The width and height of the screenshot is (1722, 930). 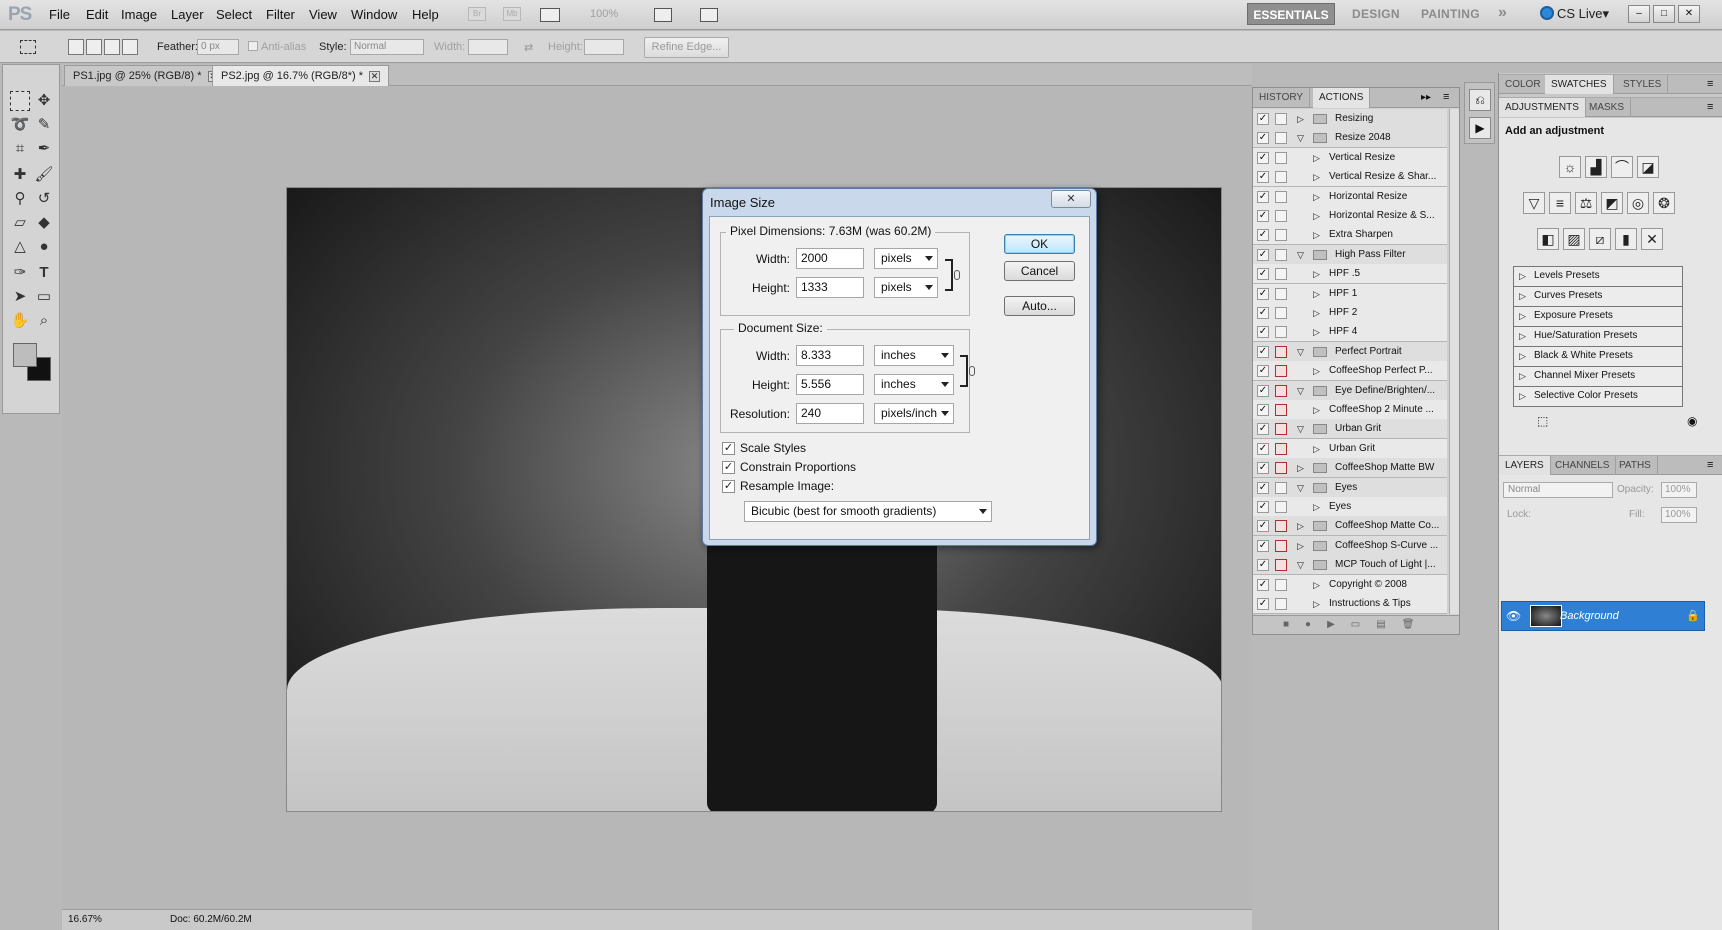 I want to click on close-tab-icon: ✕, so click(x=375, y=76).